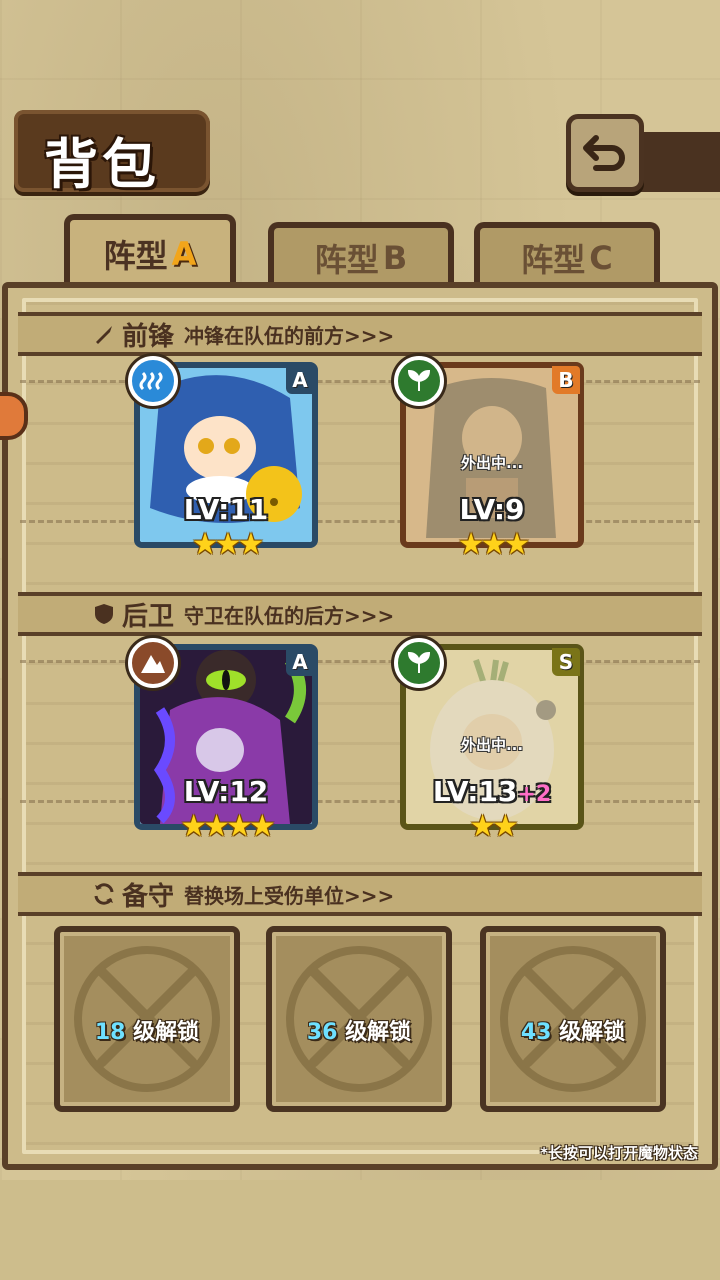  I want to click on star-rating: ★★, so click(494, 826).